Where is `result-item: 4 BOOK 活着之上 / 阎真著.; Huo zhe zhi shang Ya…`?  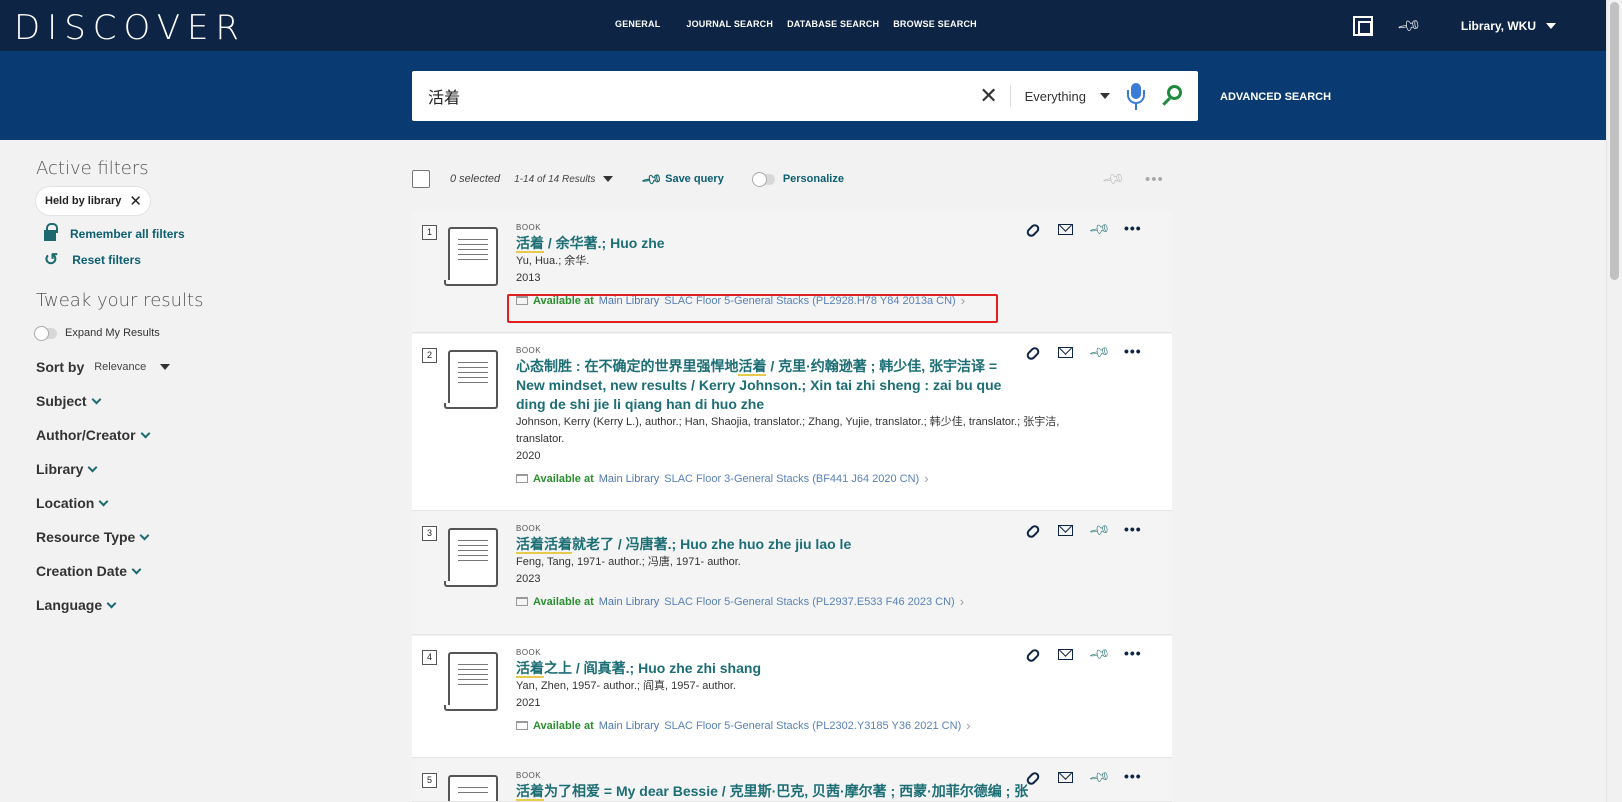
result-item: 4 BOOK 活着之上 / 阎真著.; Huo zhe zhi shang Ya… is located at coordinates (792, 697).